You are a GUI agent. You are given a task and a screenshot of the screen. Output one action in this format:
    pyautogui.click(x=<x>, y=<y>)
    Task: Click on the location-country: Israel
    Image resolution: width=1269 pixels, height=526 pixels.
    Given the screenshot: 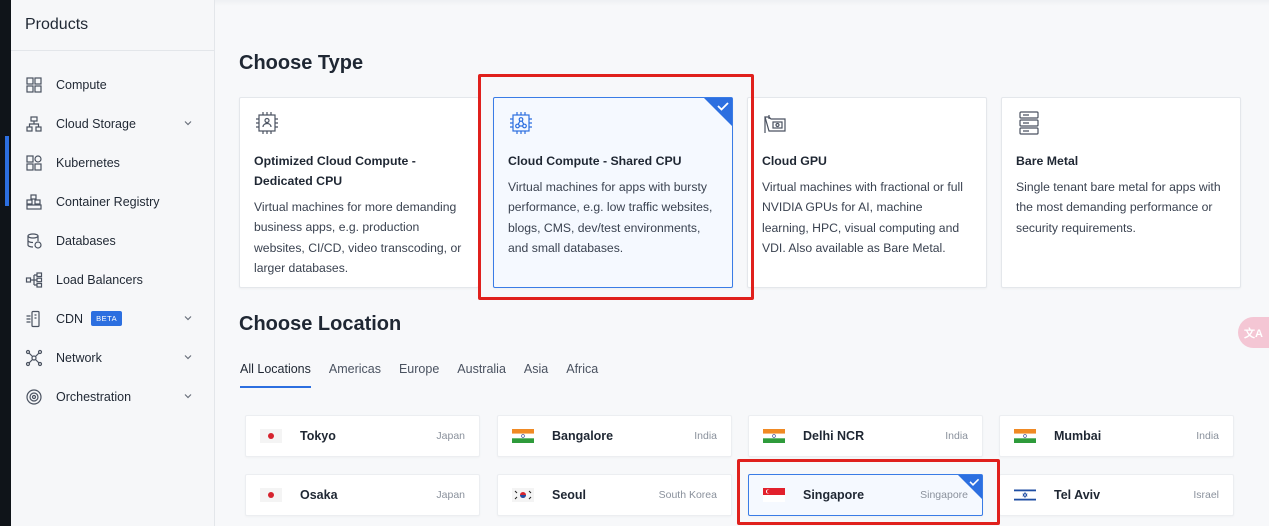 What is the action you would take?
    pyautogui.click(x=1206, y=495)
    